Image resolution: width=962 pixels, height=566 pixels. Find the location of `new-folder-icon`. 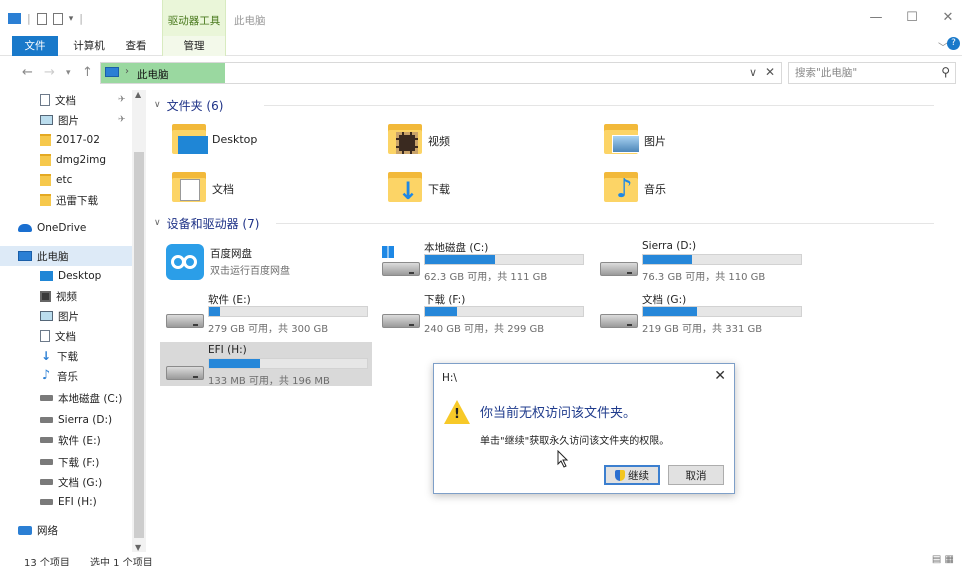

new-folder-icon is located at coordinates (57, 18).